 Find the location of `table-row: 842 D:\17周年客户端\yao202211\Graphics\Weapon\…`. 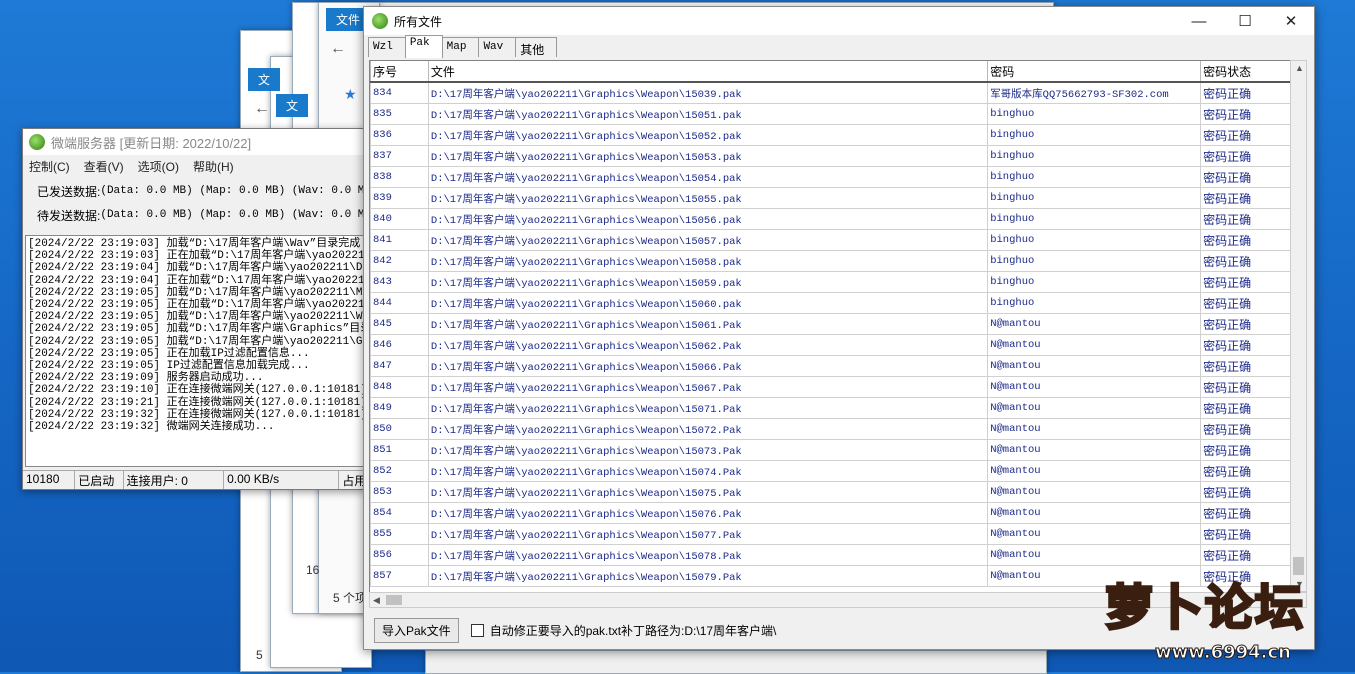

table-row: 842 D:\17周年客户端\yao202211\Graphics\Weapon\… is located at coordinates (833, 261).